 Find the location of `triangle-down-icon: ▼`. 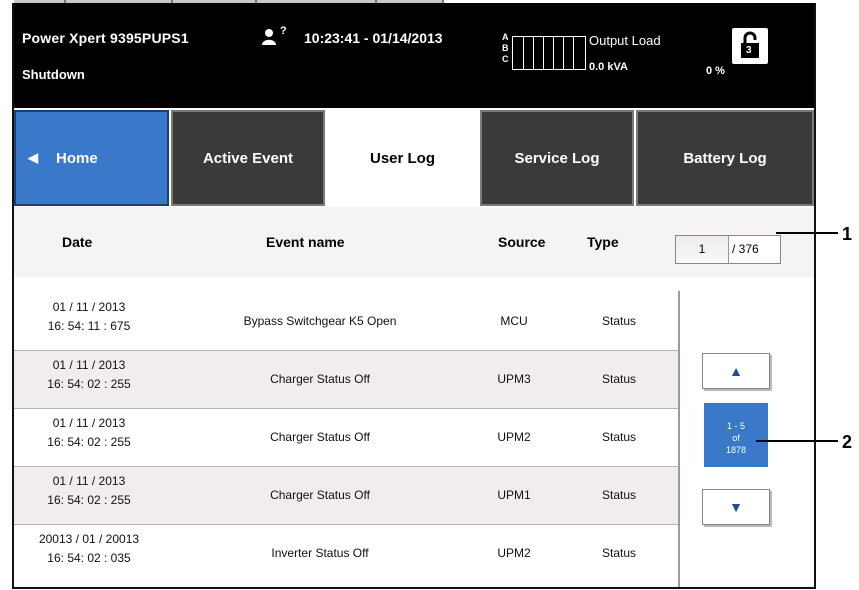

triangle-down-icon: ▼ is located at coordinates (736, 507).